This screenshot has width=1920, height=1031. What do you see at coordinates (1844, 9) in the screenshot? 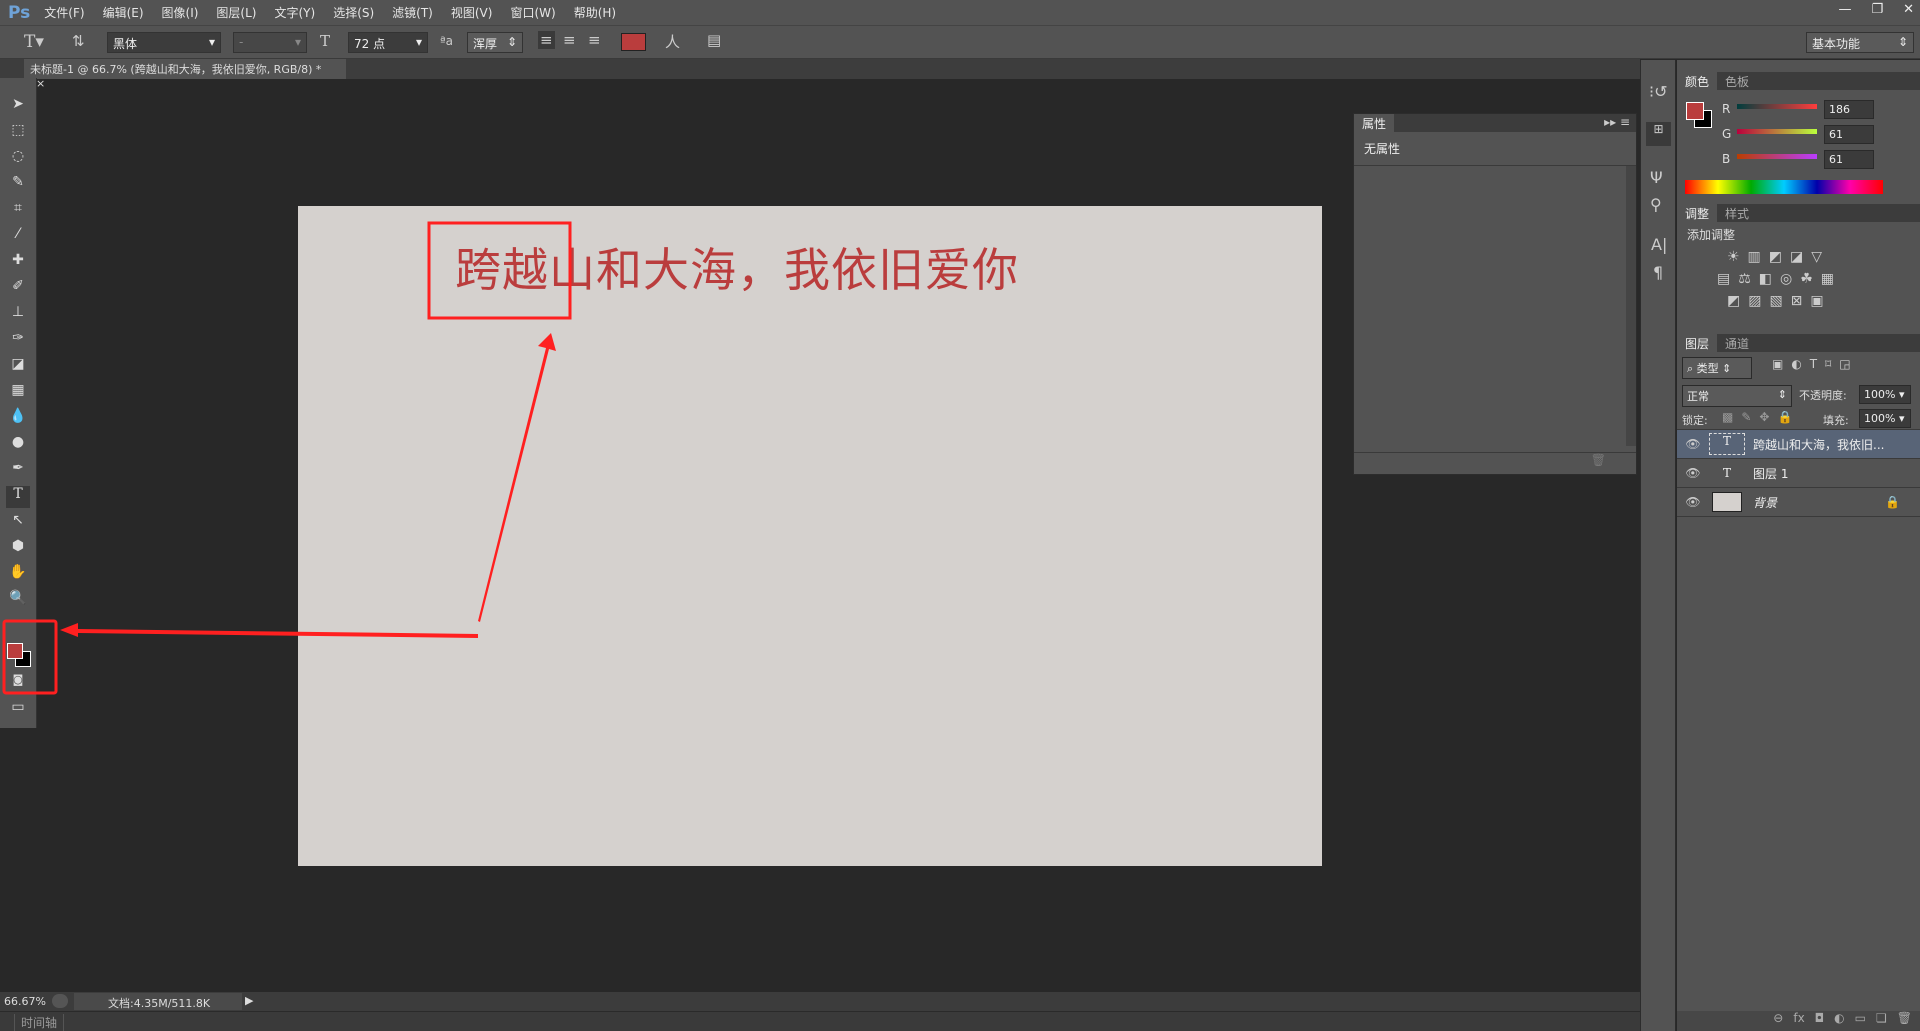
I see `minimize-button: —` at bounding box center [1844, 9].